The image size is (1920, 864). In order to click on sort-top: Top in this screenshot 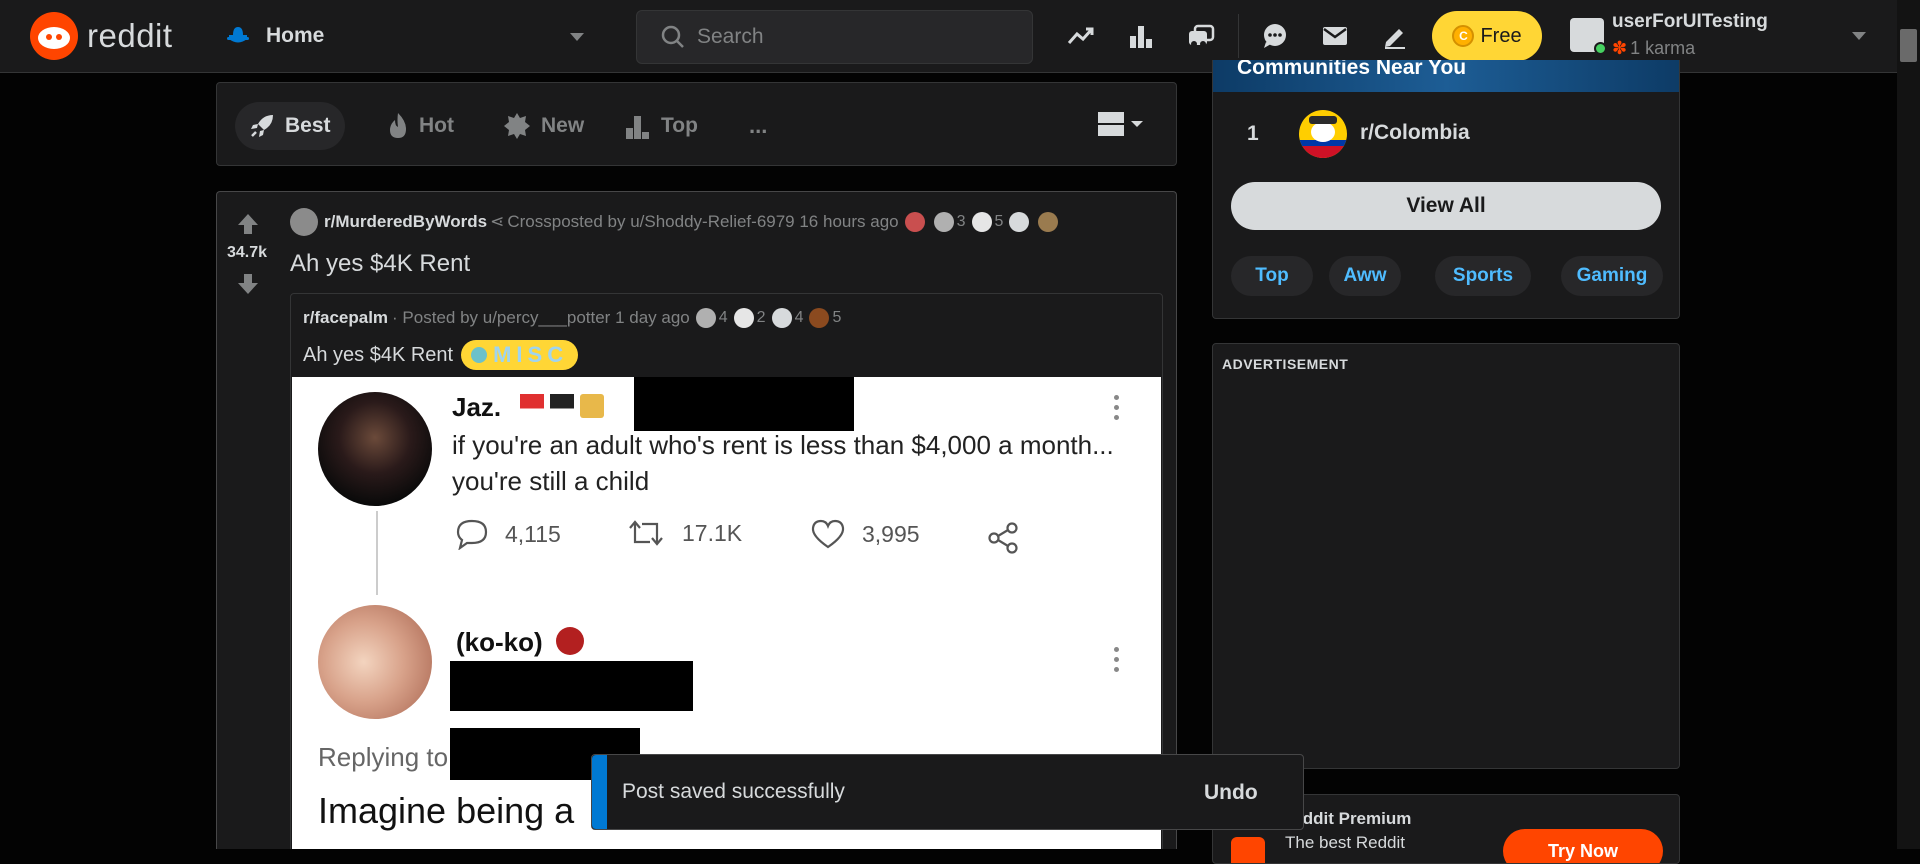, I will do `click(661, 126)`.